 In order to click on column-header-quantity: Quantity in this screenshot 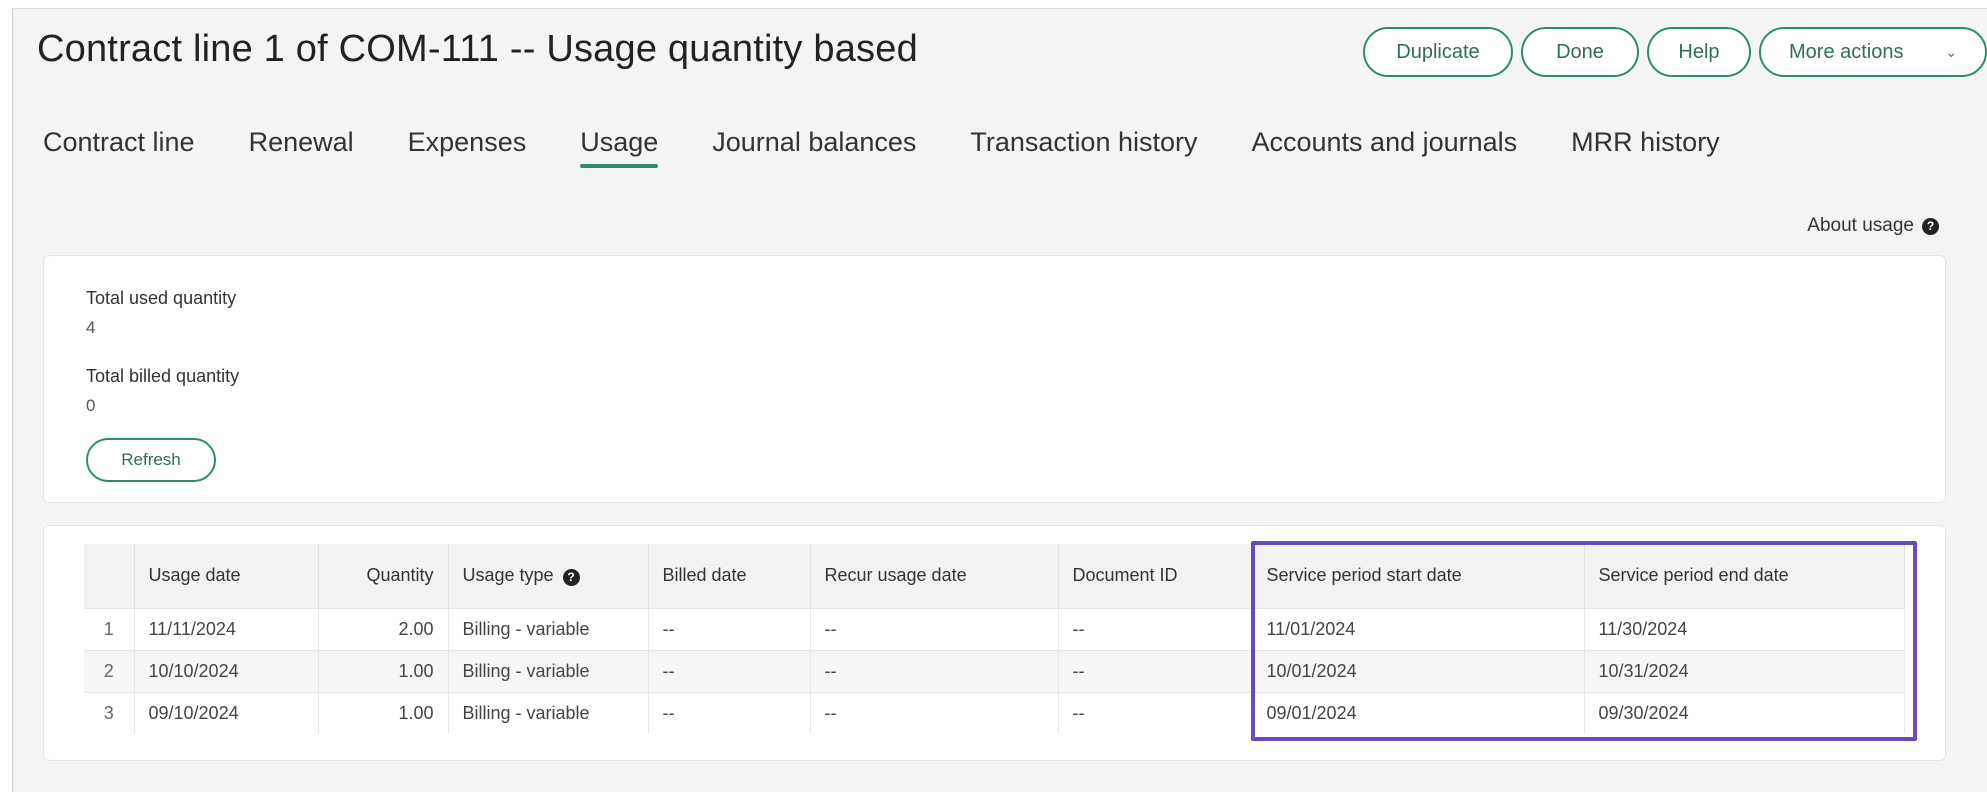, I will do `click(383, 576)`.